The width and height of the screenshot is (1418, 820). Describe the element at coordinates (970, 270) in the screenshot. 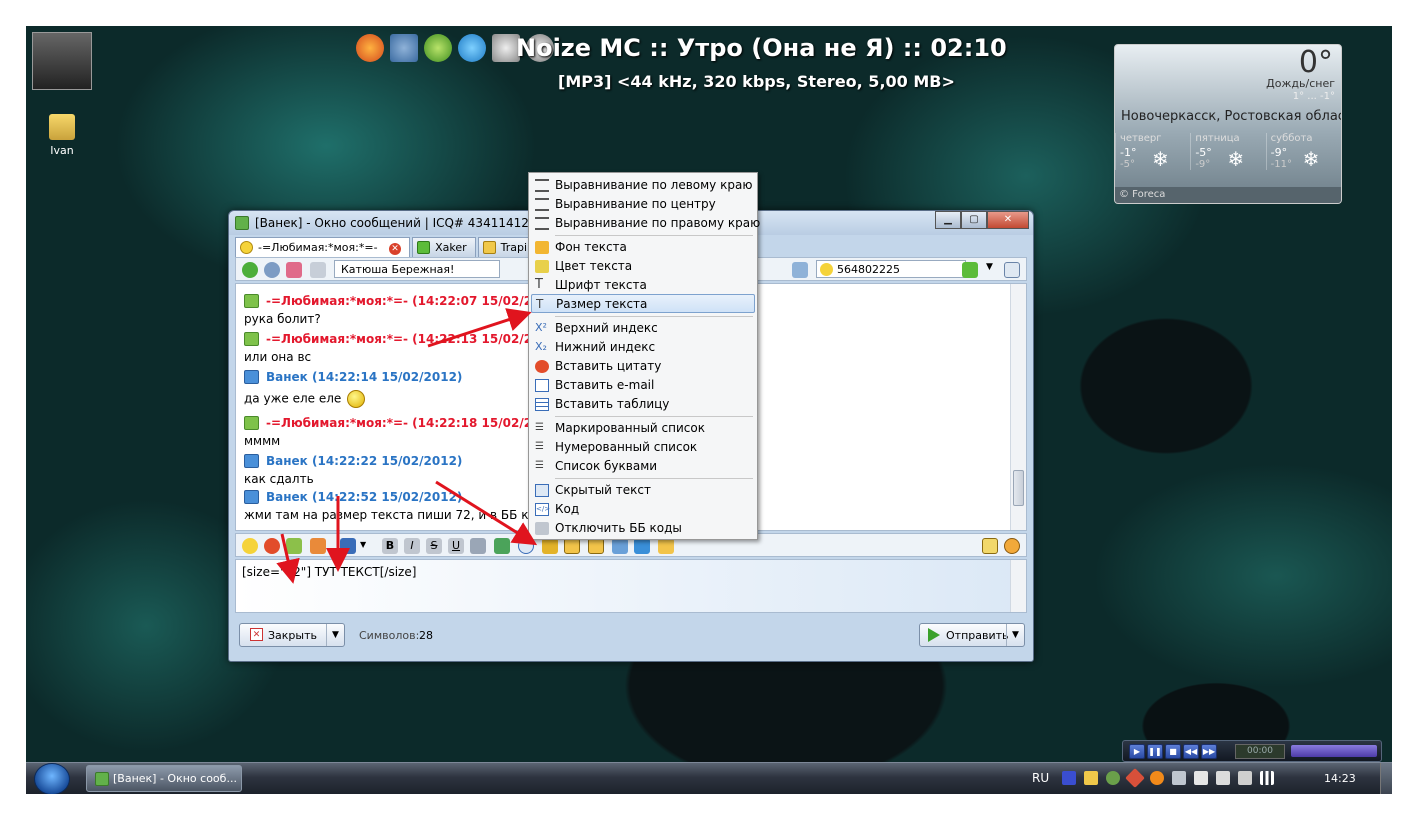

I see `contact-status-icon` at that location.